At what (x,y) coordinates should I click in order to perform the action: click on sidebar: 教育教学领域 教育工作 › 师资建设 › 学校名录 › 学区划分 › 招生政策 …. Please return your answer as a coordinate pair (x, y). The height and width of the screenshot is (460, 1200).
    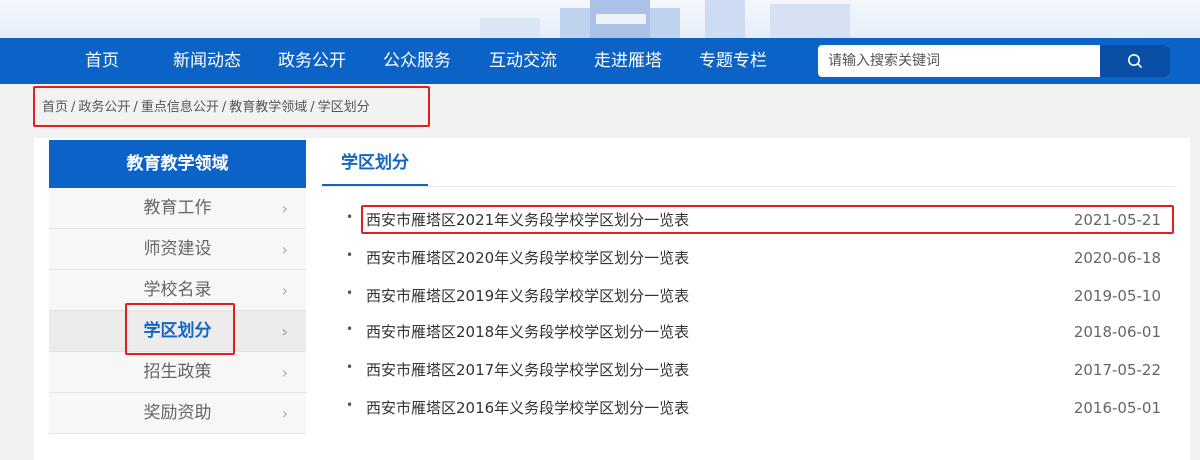
    Looking at the image, I should click on (177, 287).